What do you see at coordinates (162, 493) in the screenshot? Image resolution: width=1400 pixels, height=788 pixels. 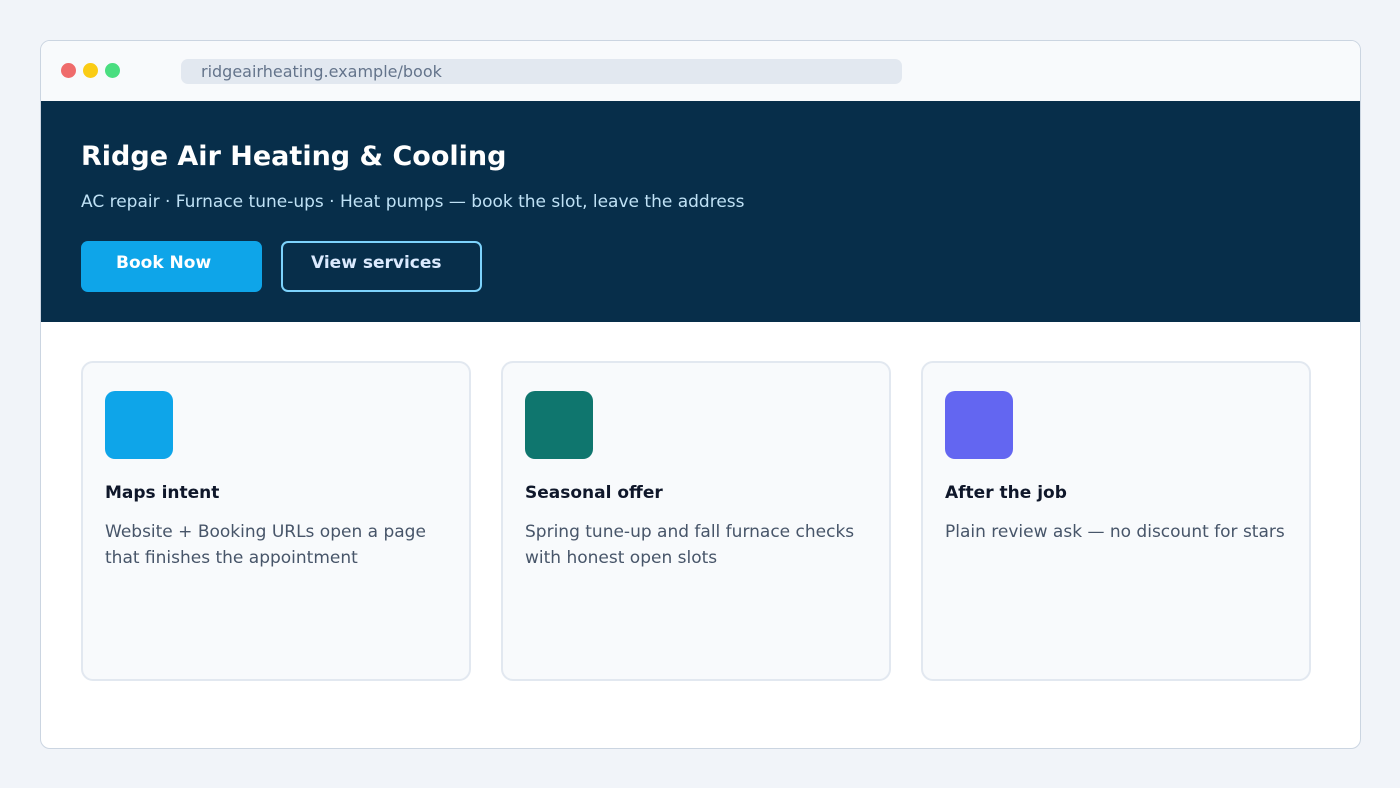 I see `card-title: Maps intent` at bounding box center [162, 493].